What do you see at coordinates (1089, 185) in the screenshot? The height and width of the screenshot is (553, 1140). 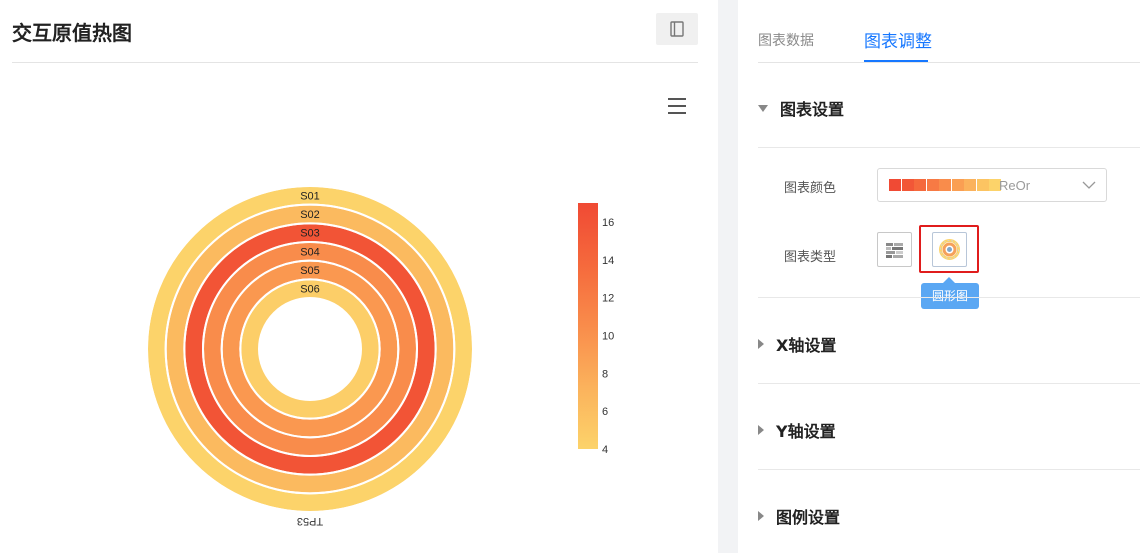 I see `chevron-down-icon` at bounding box center [1089, 185].